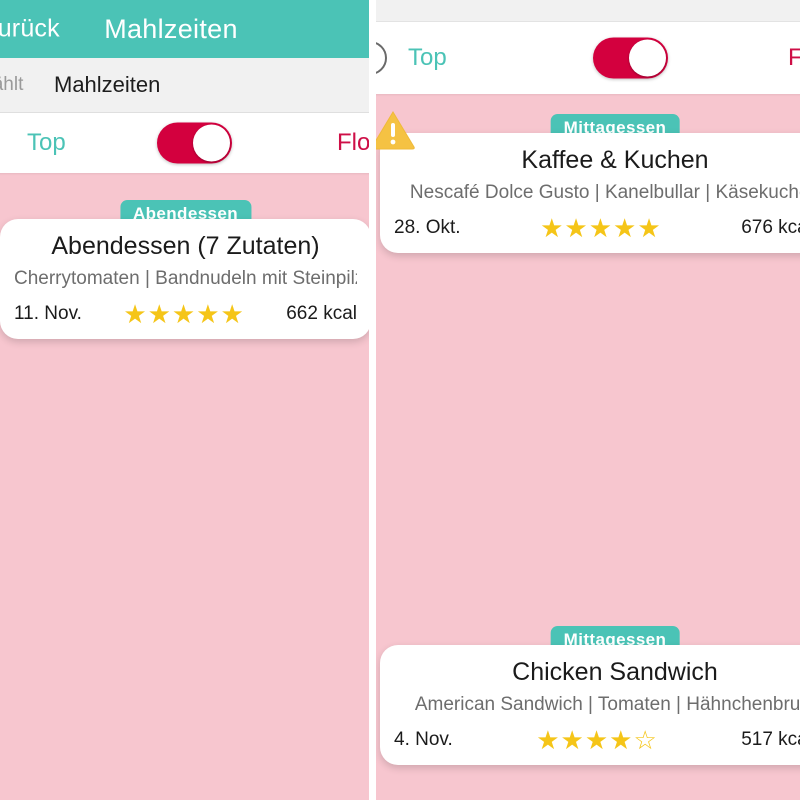 Image resolution: width=800 pixels, height=800 pixels. Describe the element at coordinates (770, 739) in the screenshot. I see `meal-calories: 517 kcal` at that location.